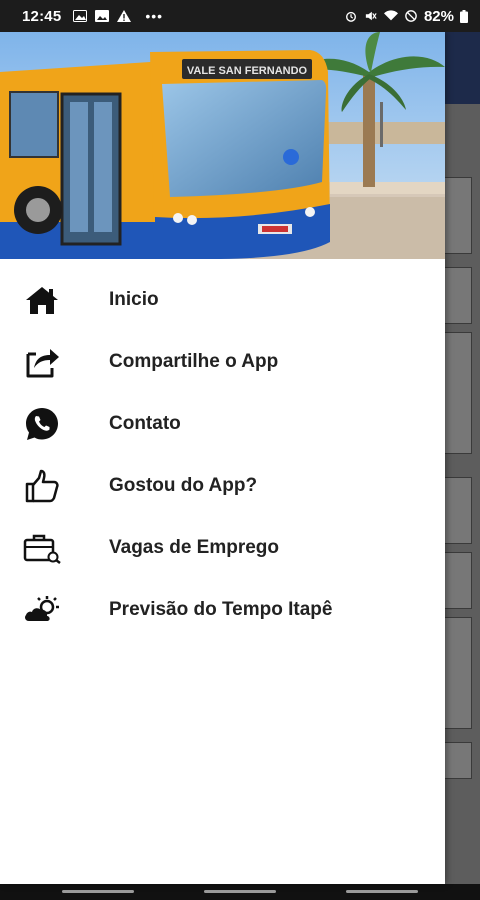 This screenshot has height=900, width=480. I want to click on menu-item-label: Previsão do Tempo Itapê, so click(221, 609).